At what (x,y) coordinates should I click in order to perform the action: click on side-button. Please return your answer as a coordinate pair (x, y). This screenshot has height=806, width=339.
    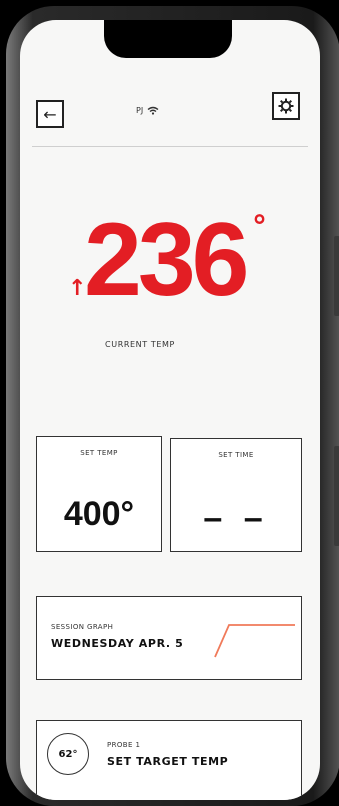
    Looking at the image, I should click on (336, 496).